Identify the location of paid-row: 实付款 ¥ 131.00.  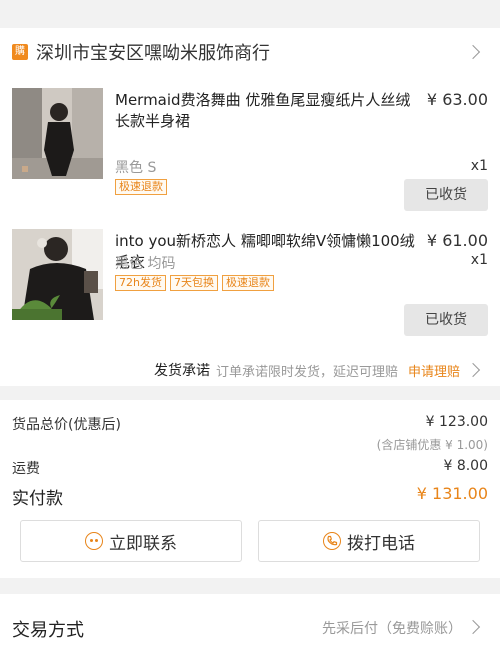
(250, 496).